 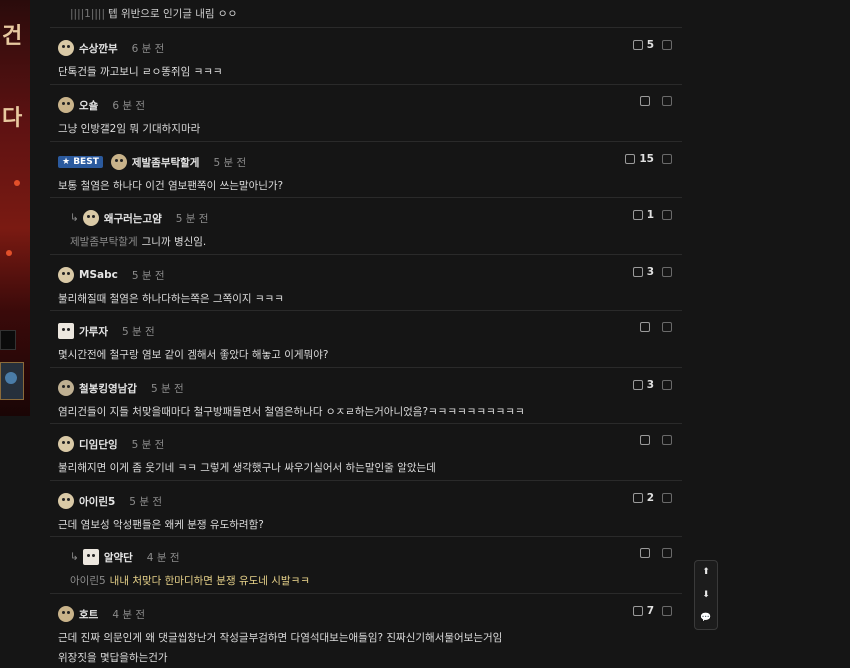 What do you see at coordinates (161, 525) in the screenshot?
I see `comment-text: 근데 염보성 악성팬들은 왜케 분쟁 유도하려함?` at bounding box center [161, 525].